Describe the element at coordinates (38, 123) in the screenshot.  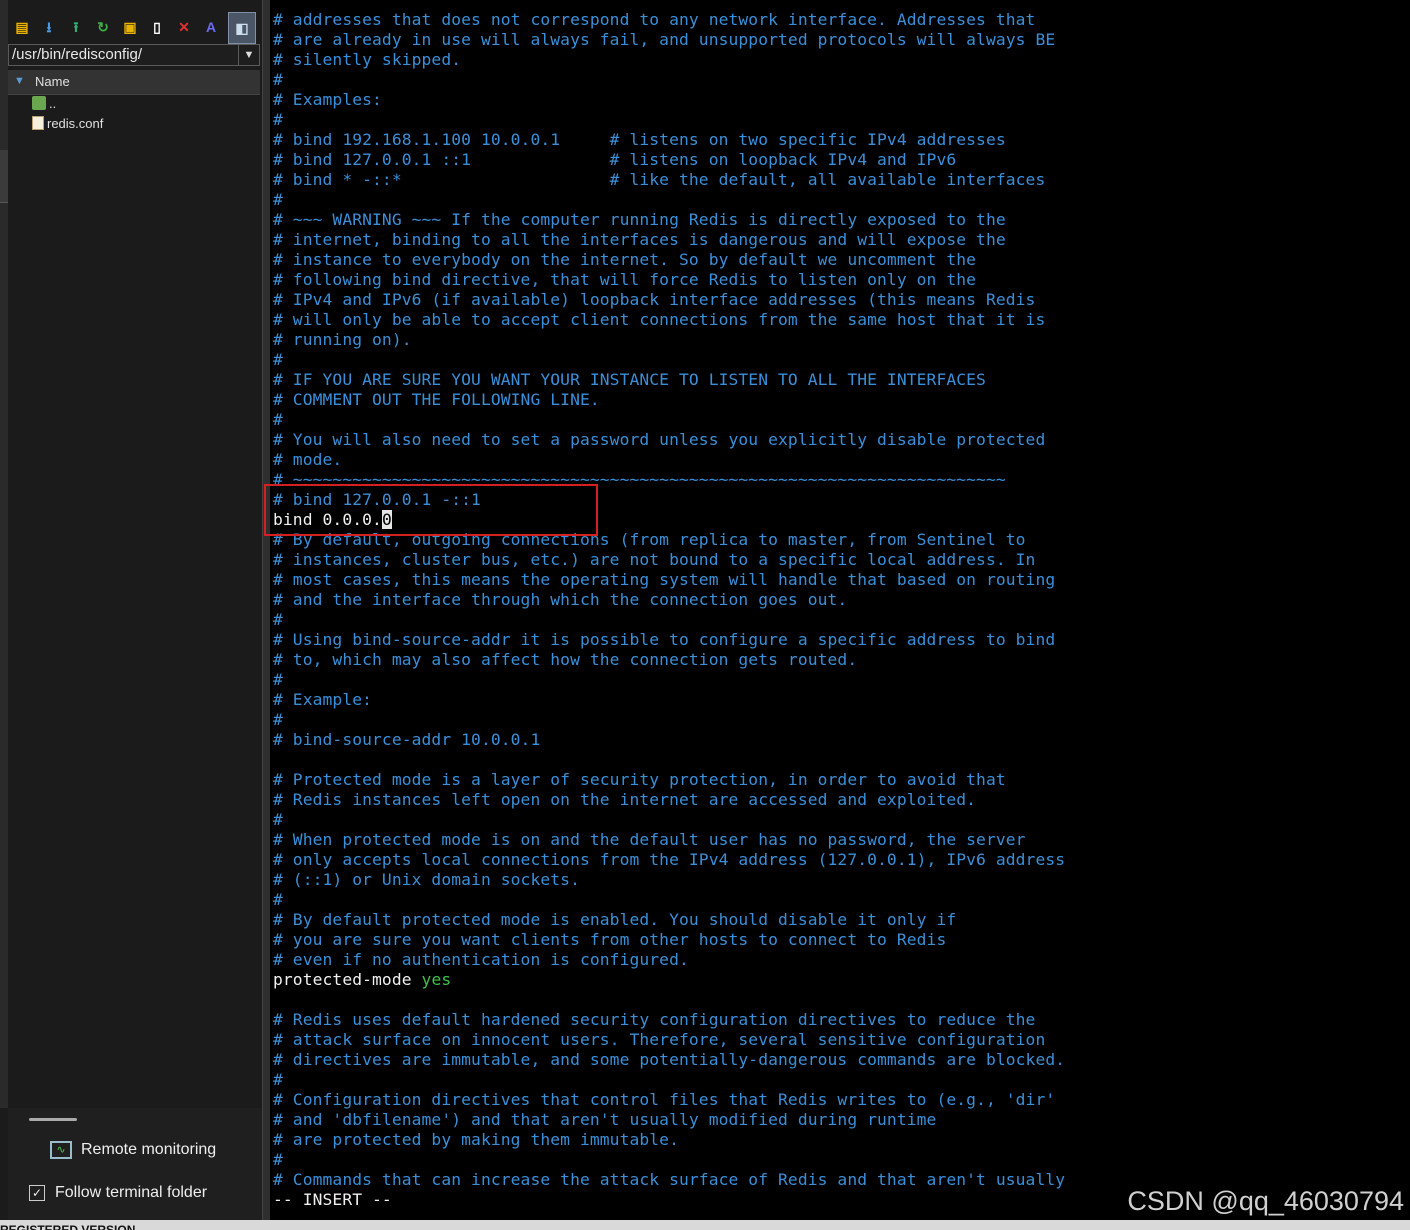
I see `file-icon` at that location.